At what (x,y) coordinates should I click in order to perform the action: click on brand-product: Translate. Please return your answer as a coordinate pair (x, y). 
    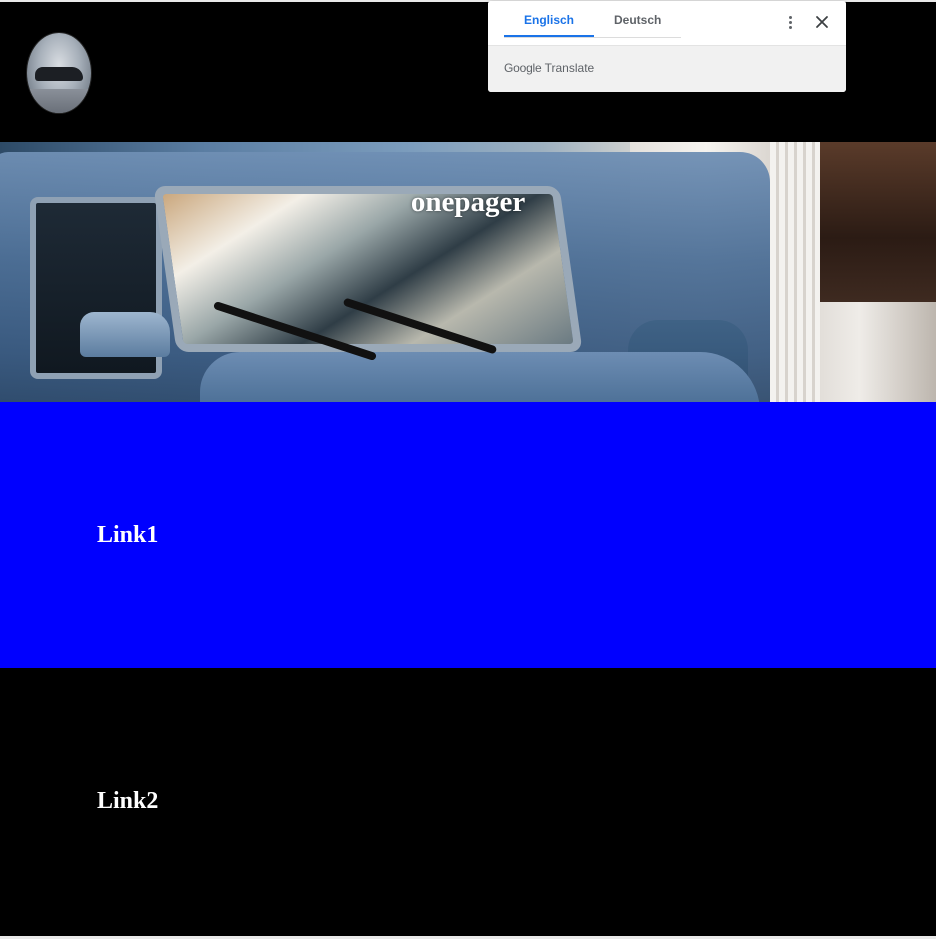
    Looking at the image, I should click on (569, 68).